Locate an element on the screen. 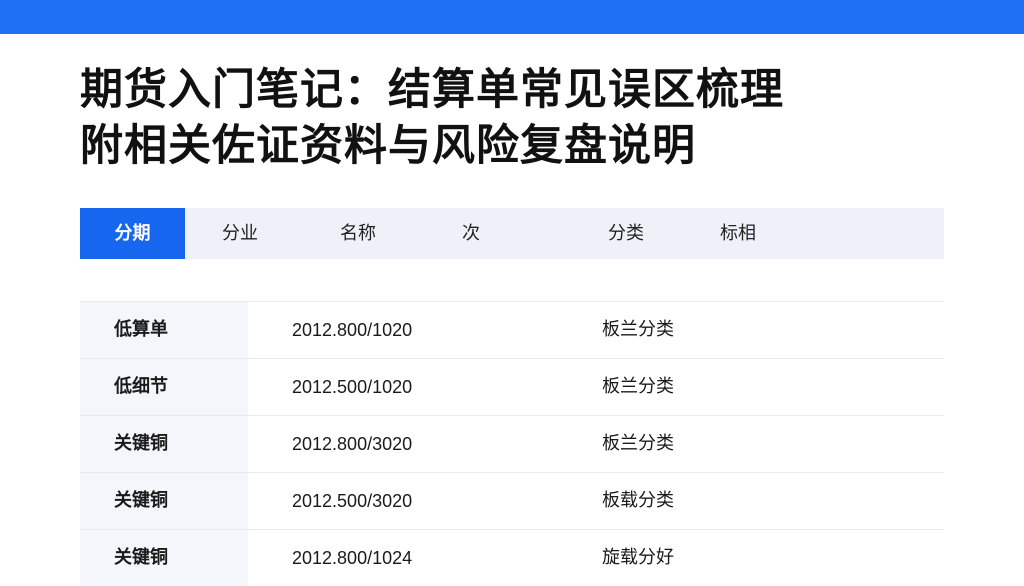  tab-bar: 分期 分业 名称 次 分类 标相 is located at coordinates (512, 233).